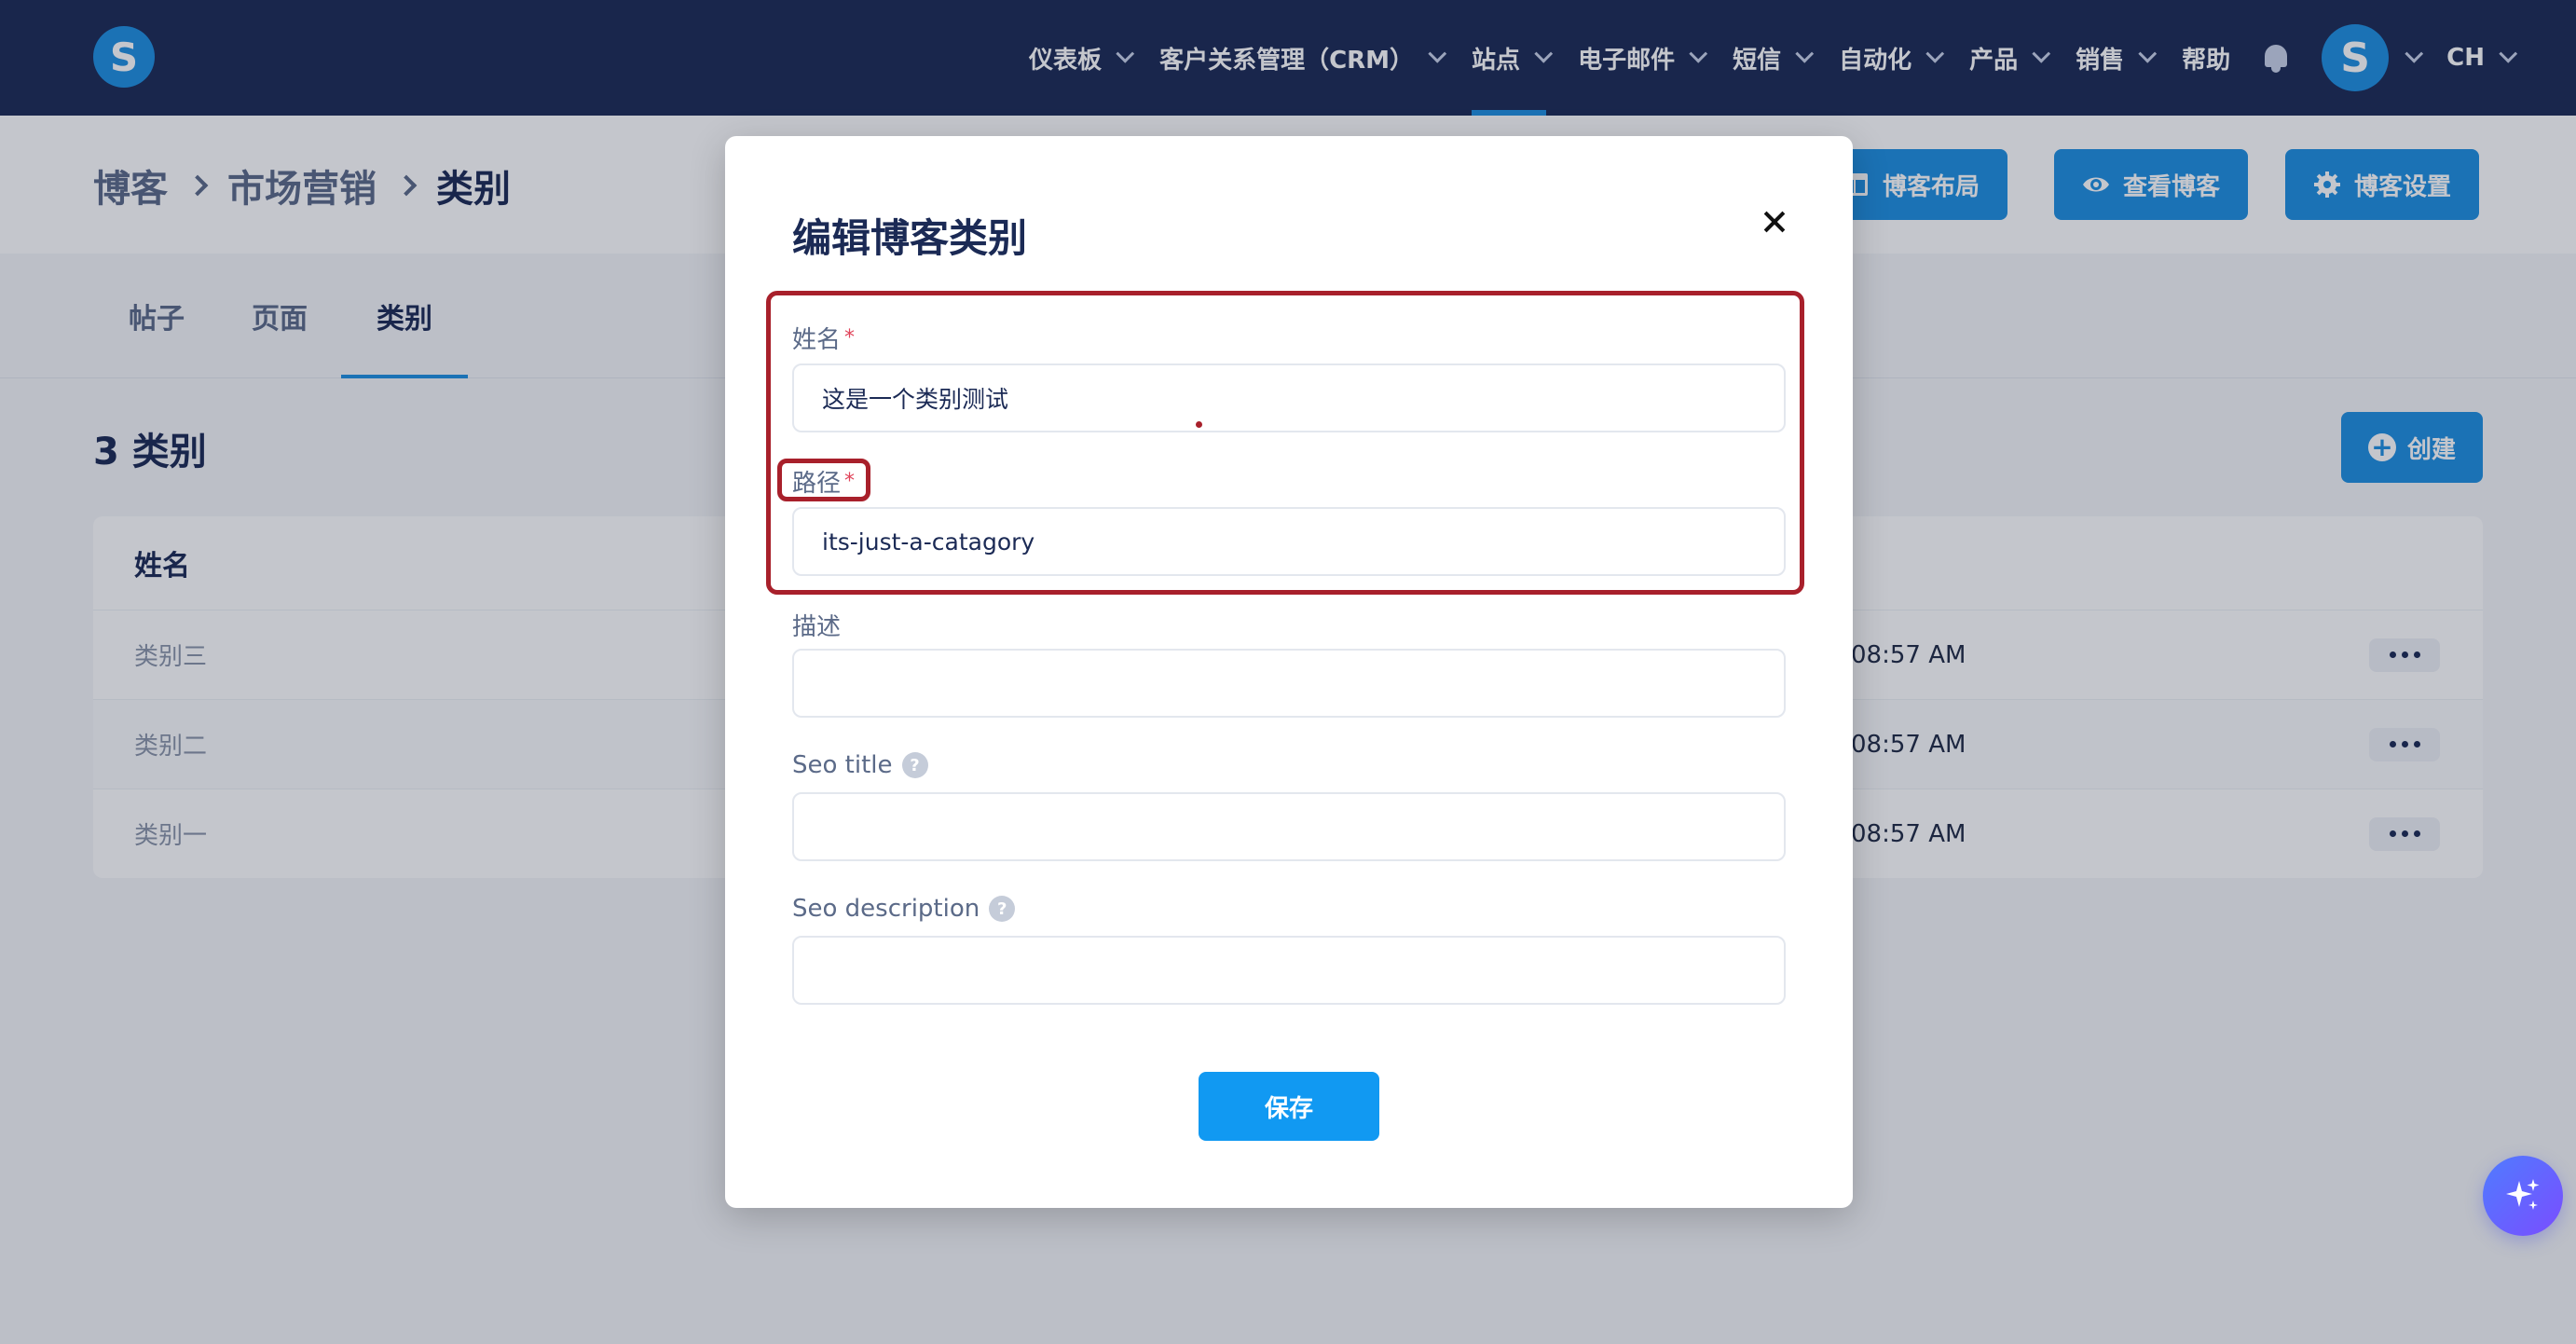  I want to click on highlight-path-label, so click(823, 480).